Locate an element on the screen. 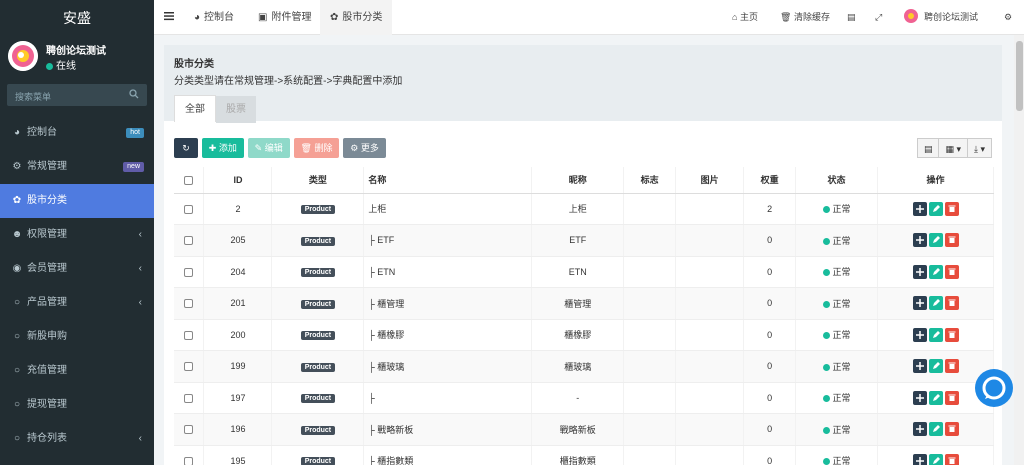 This screenshot has height=465, width=1024. dashboard-icon: ◕ is located at coordinates (17, 132).